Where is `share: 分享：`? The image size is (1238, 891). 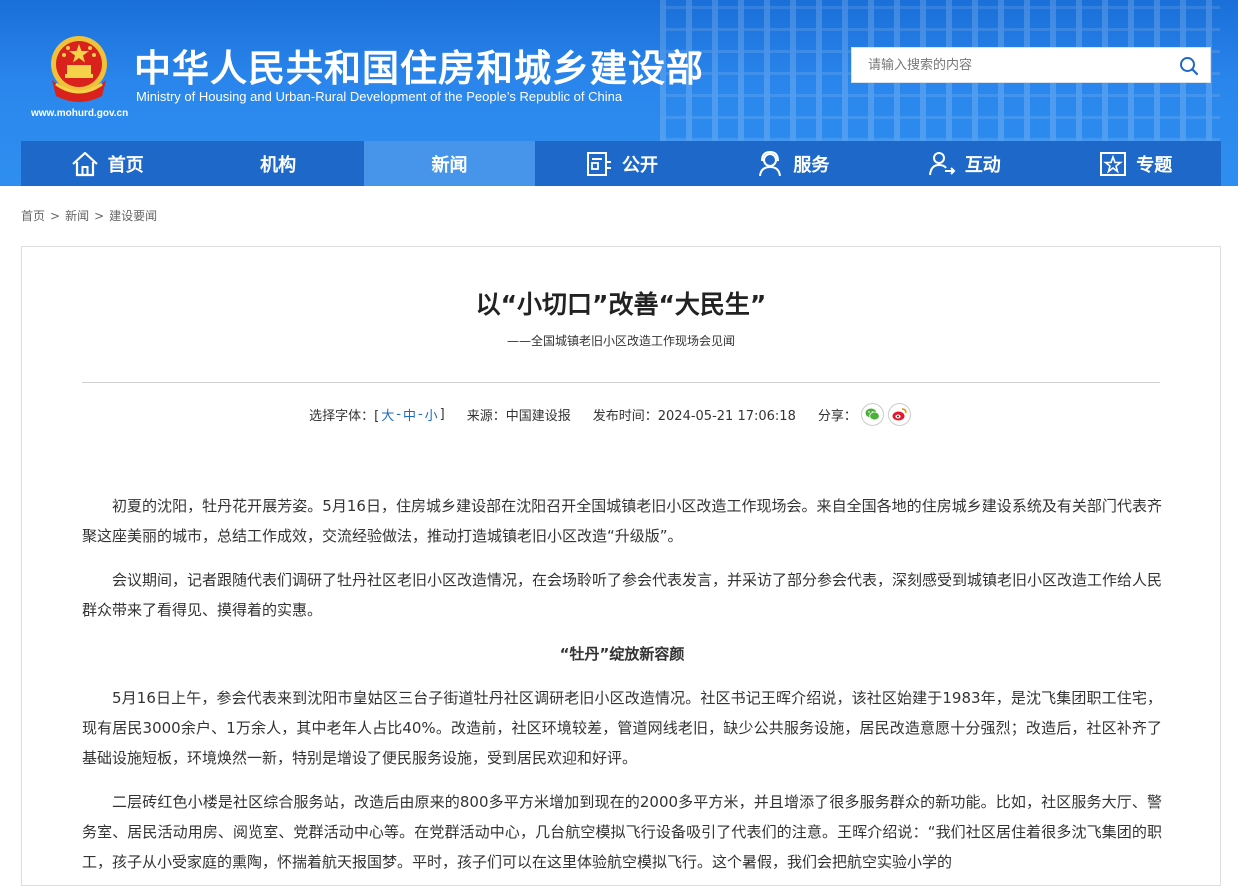
share: 分享： is located at coordinates (864, 414).